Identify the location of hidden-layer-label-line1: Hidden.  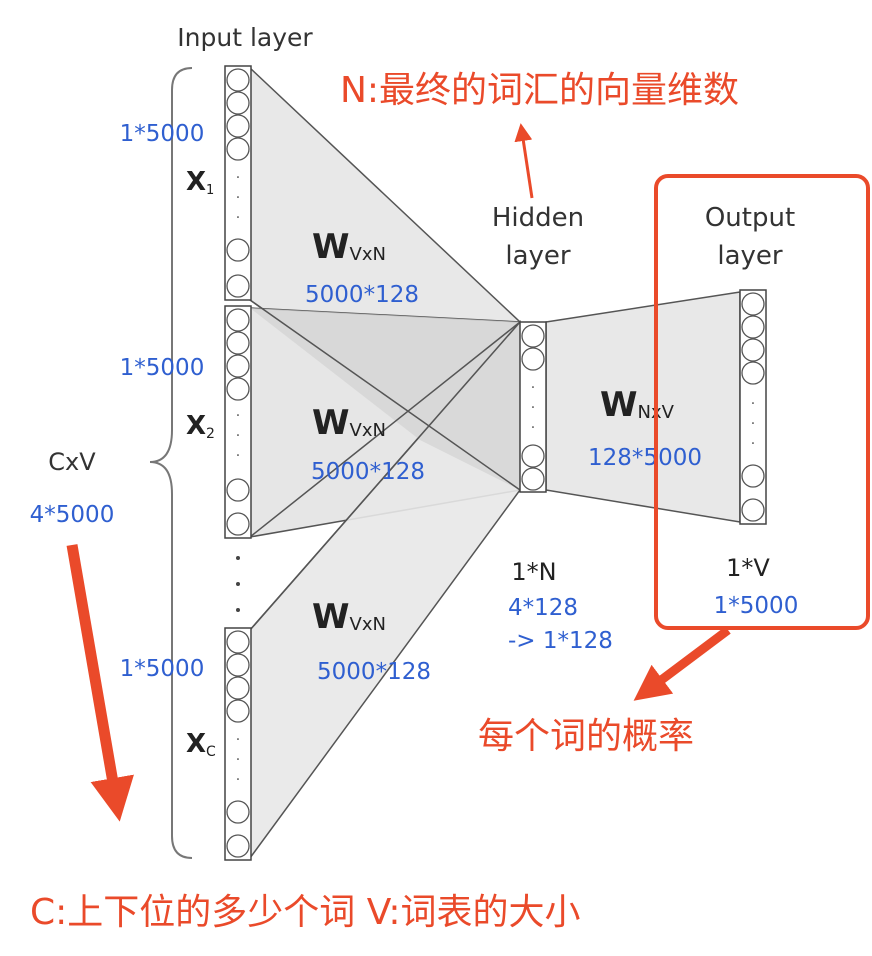
(538, 218).